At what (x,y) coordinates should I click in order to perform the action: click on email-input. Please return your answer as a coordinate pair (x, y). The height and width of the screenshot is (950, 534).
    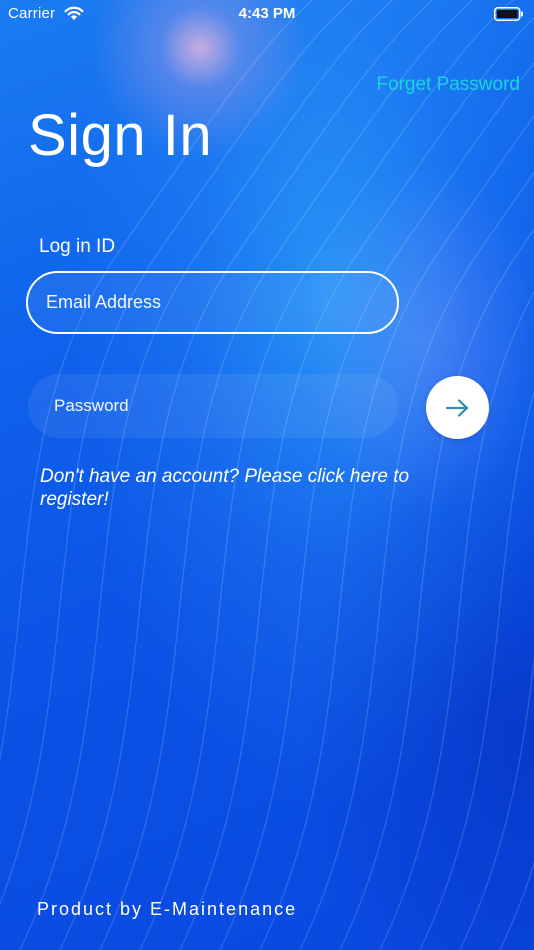
    Looking at the image, I should click on (212, 302).